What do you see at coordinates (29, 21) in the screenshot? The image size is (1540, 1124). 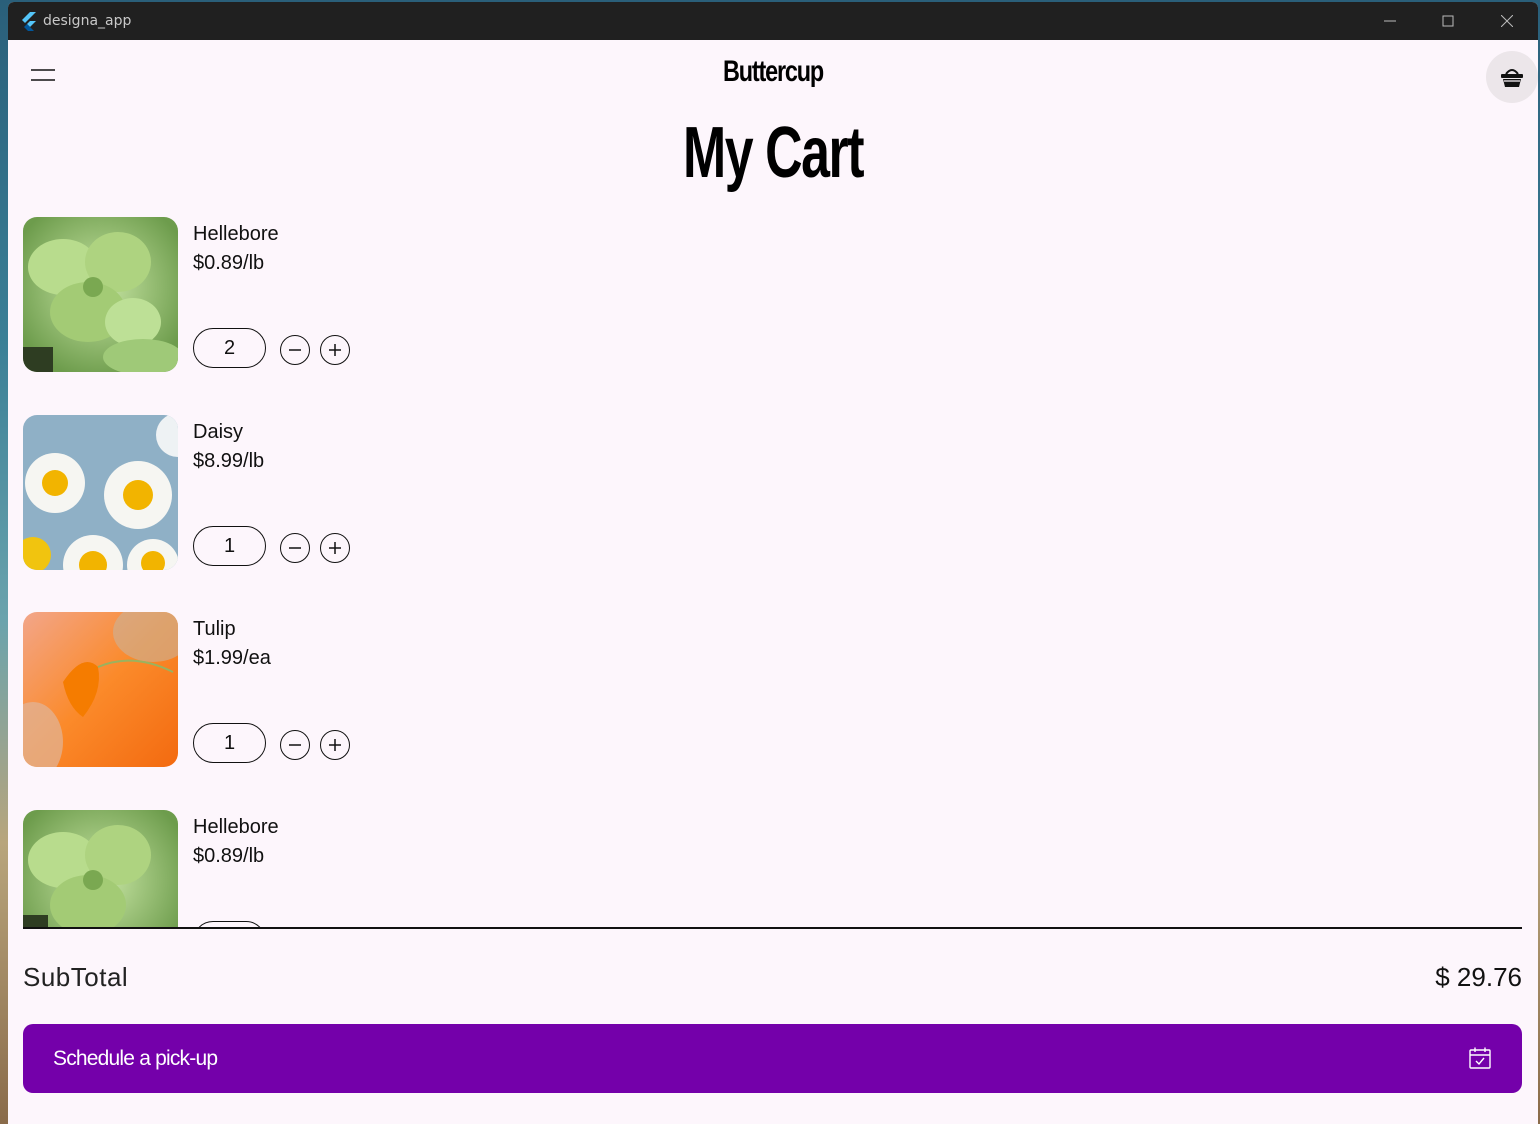 I see `flutter-logo-icon` at bounding box center [29, 21].